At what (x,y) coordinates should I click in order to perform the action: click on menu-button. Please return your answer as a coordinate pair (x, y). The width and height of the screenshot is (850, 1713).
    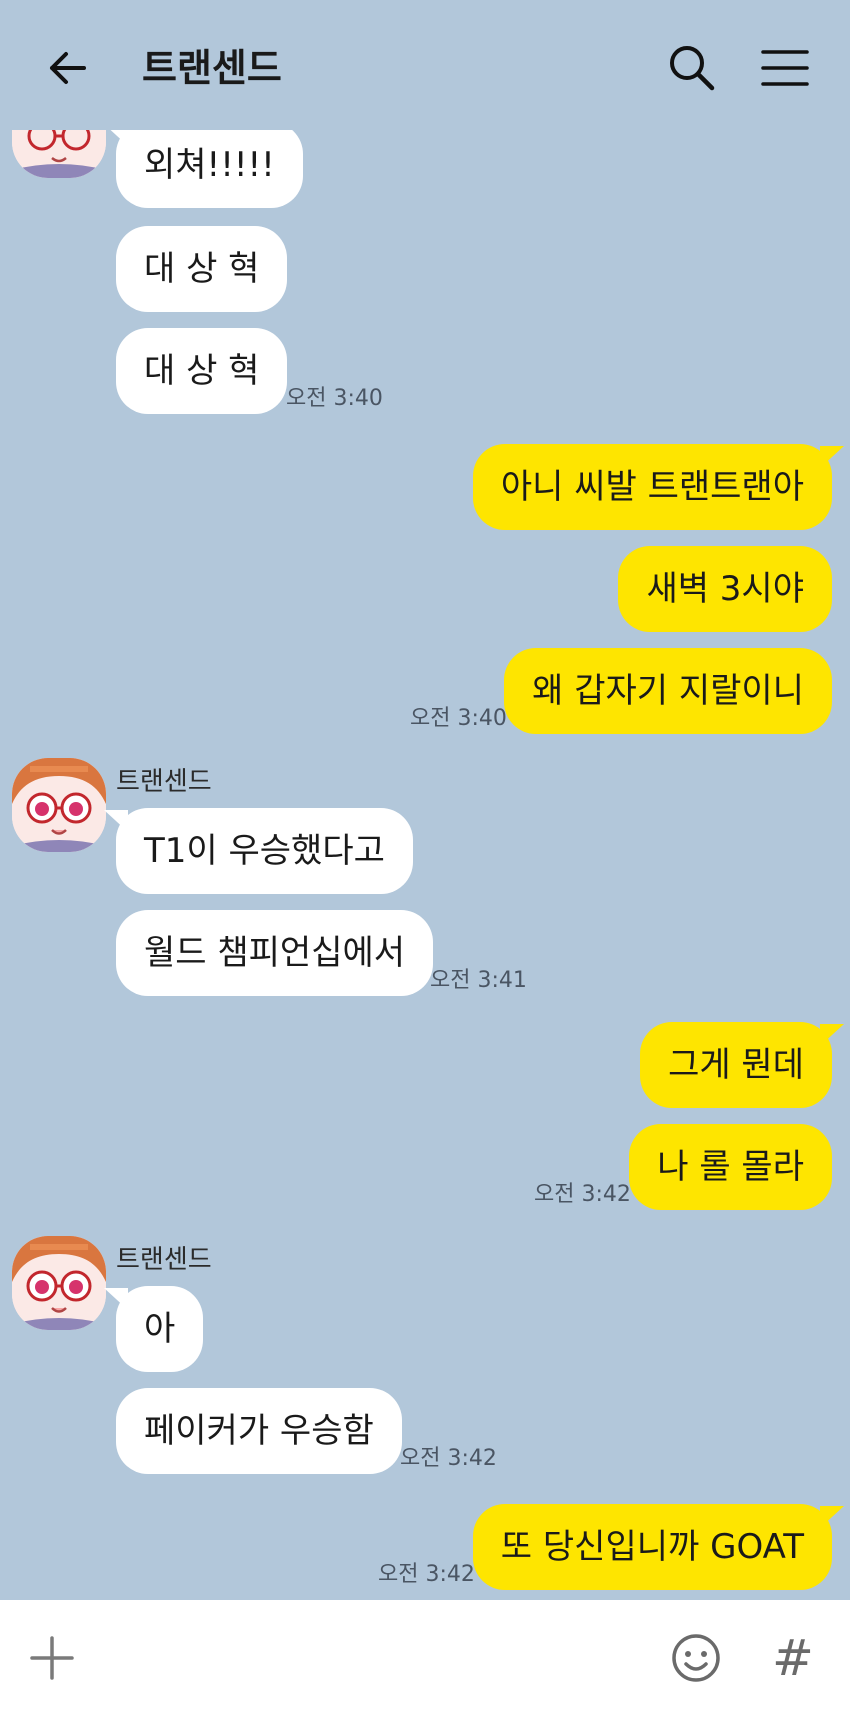
    Looking at the image, I should click on (785, 68).